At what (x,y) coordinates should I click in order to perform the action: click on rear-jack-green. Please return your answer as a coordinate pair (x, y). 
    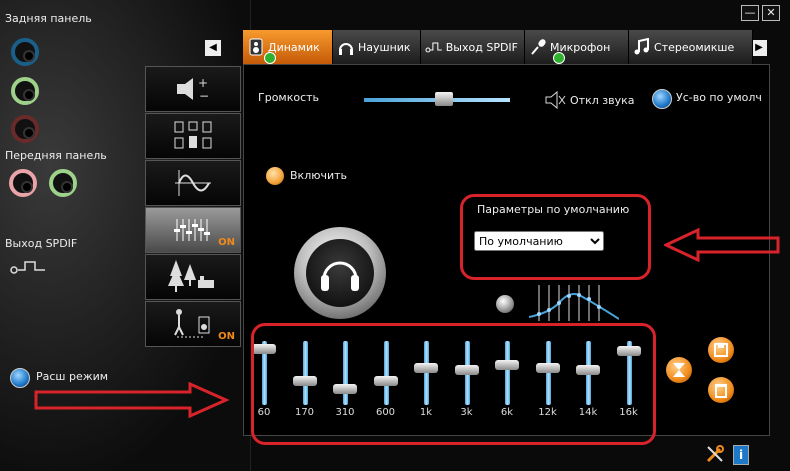
    Looking at the image, I should click on (25, 91).